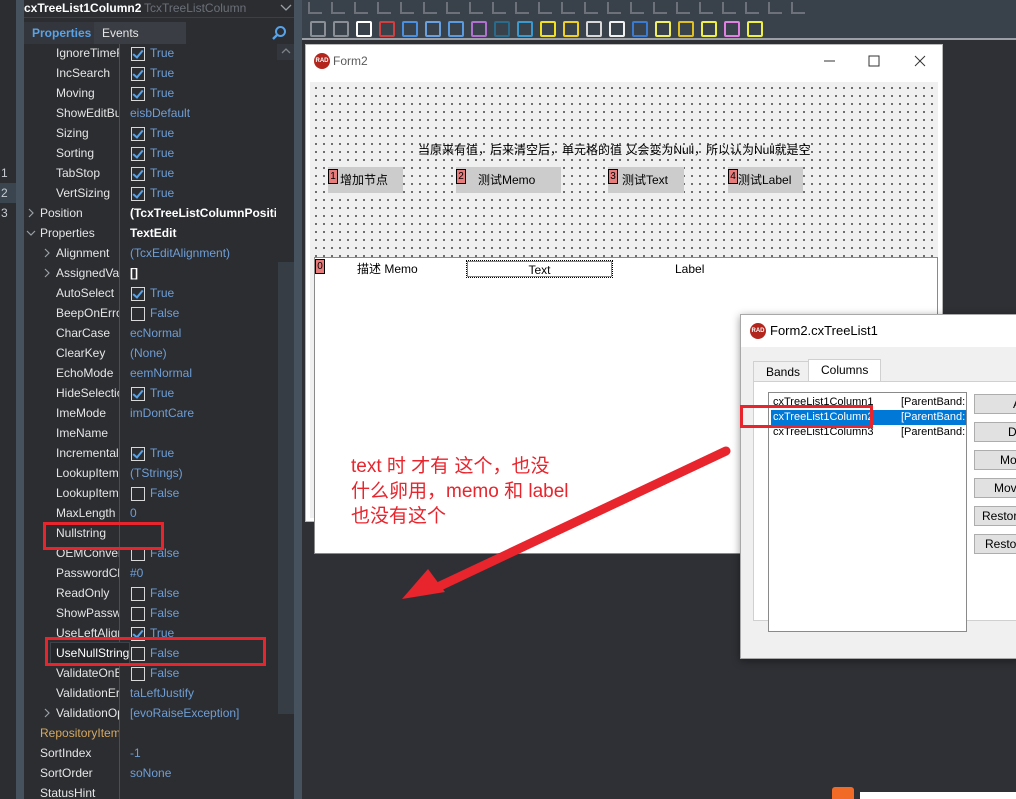 The height and width of the screenshot is (799, 1016). Describe the element at coordinates (938, 795) in the screenshot. I see `taskbar-window-edge` at that location.